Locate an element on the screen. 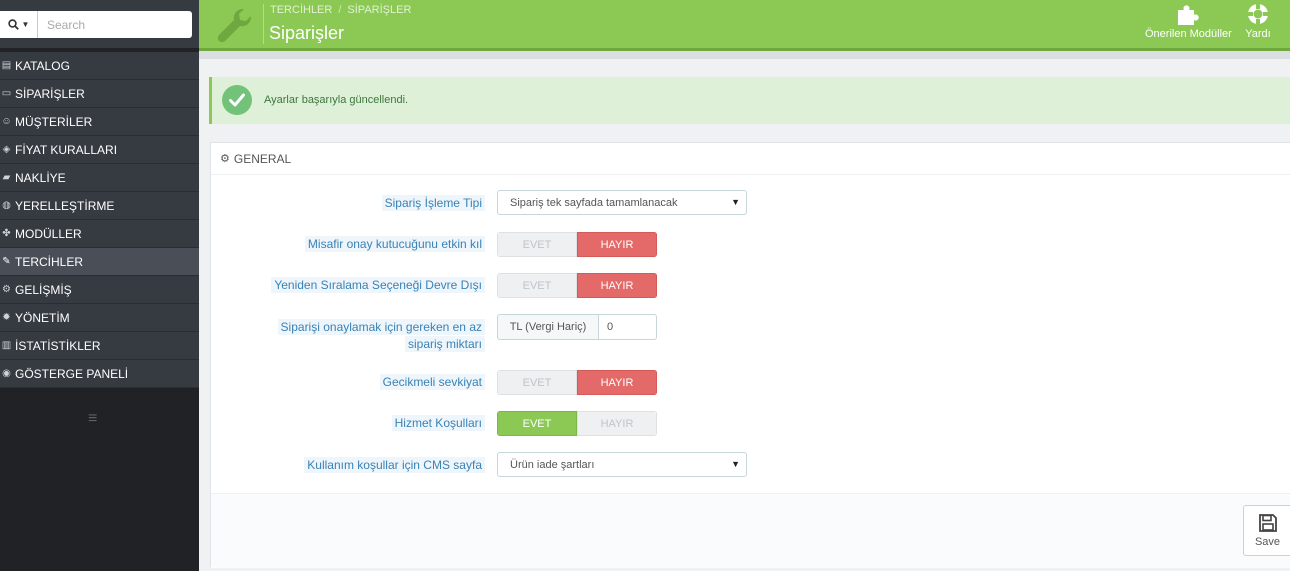 The width and height of the screenshot is (1290, 571). sidebar-item-yonetim: ✹ YÖNETİM is located at coordinates (99, 318).